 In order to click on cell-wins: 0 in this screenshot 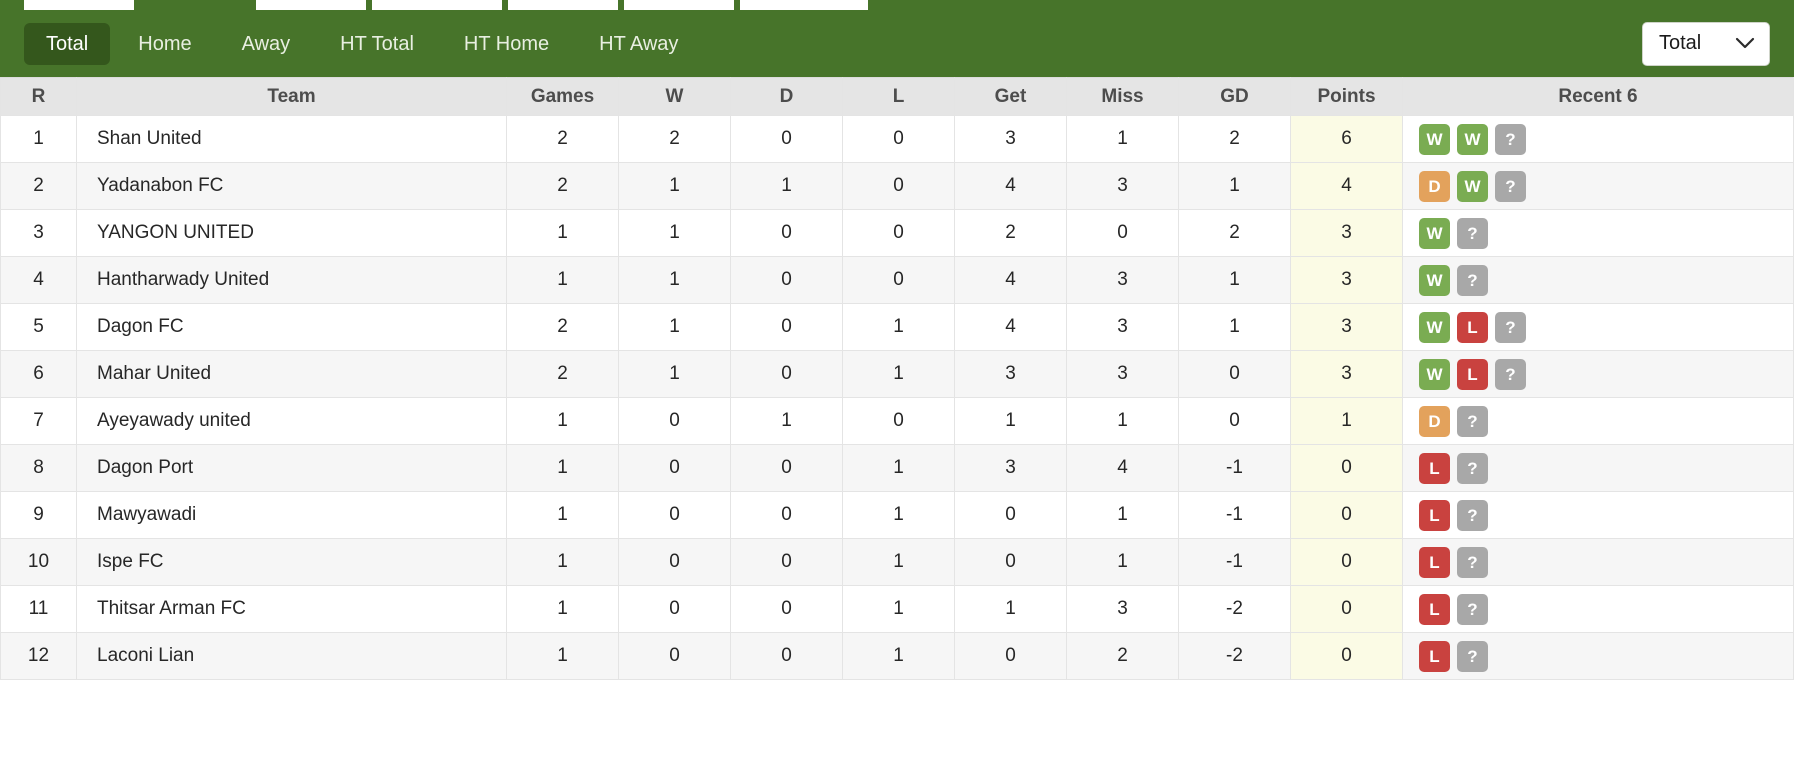, I will do `click(674, 609)`.